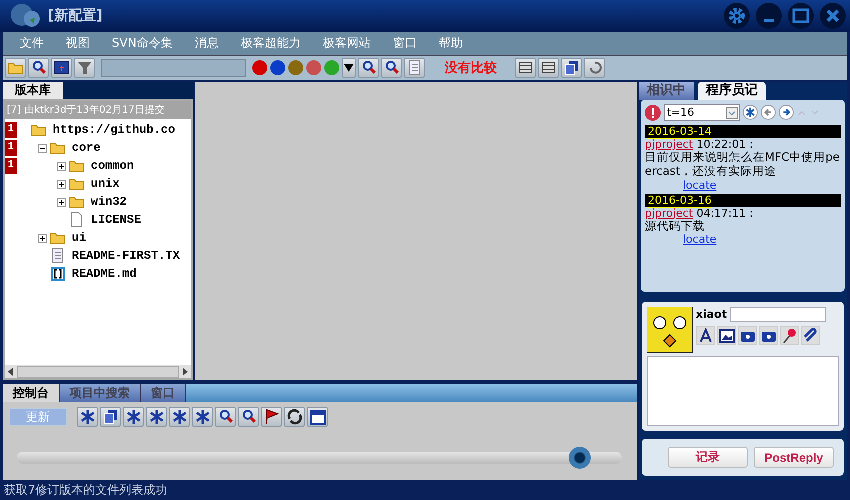  What do you see at coordinates (32, 43) in the screenshot?
I see `menu-item: 文件` at bounding box center [32, 43].